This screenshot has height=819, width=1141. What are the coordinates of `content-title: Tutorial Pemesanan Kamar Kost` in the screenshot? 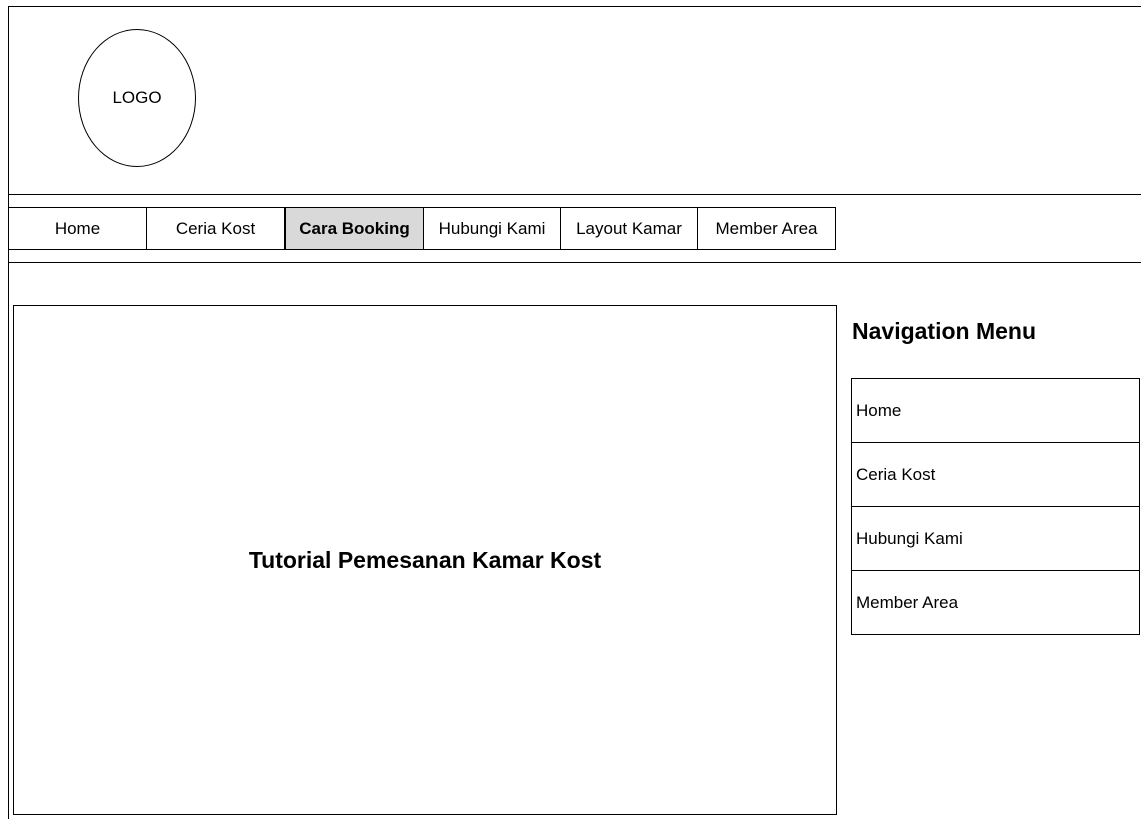 It's located at (425, 559).